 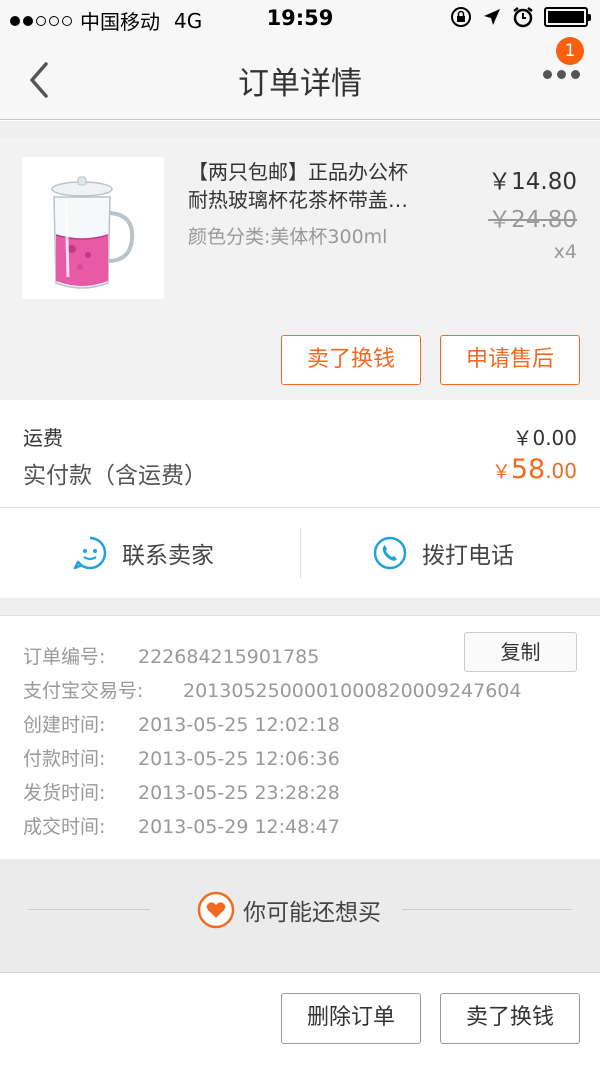 I want to click on glass-cup-image, so click(x=93, y=232).